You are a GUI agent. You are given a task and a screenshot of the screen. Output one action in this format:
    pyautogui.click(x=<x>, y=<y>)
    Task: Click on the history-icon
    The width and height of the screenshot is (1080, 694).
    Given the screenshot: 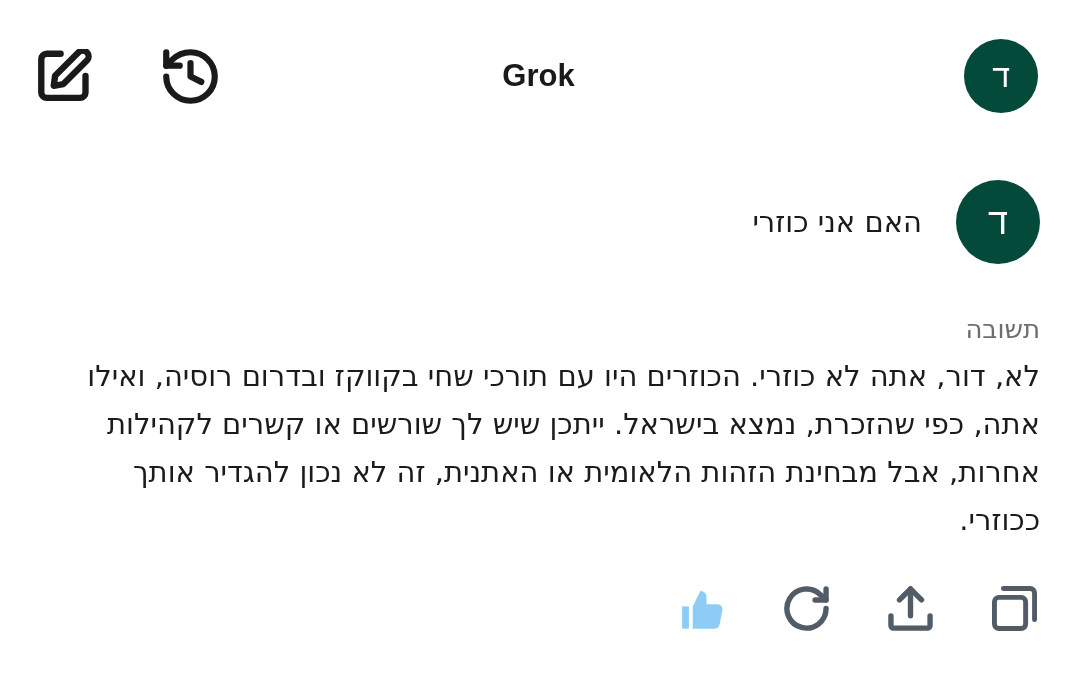 What is the action you would take?
    pyautogui.click(x=190, y=76)
    